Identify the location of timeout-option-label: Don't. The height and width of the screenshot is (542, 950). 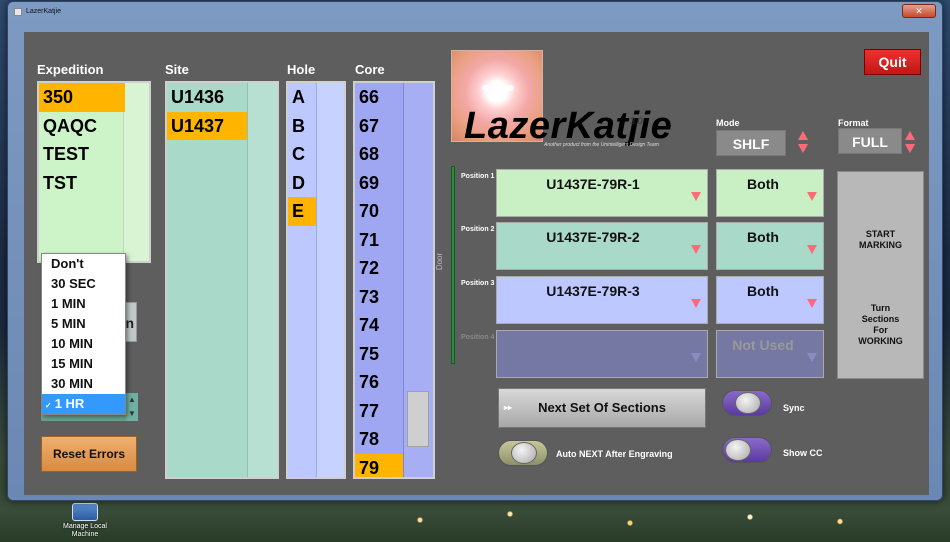
(67, 263).